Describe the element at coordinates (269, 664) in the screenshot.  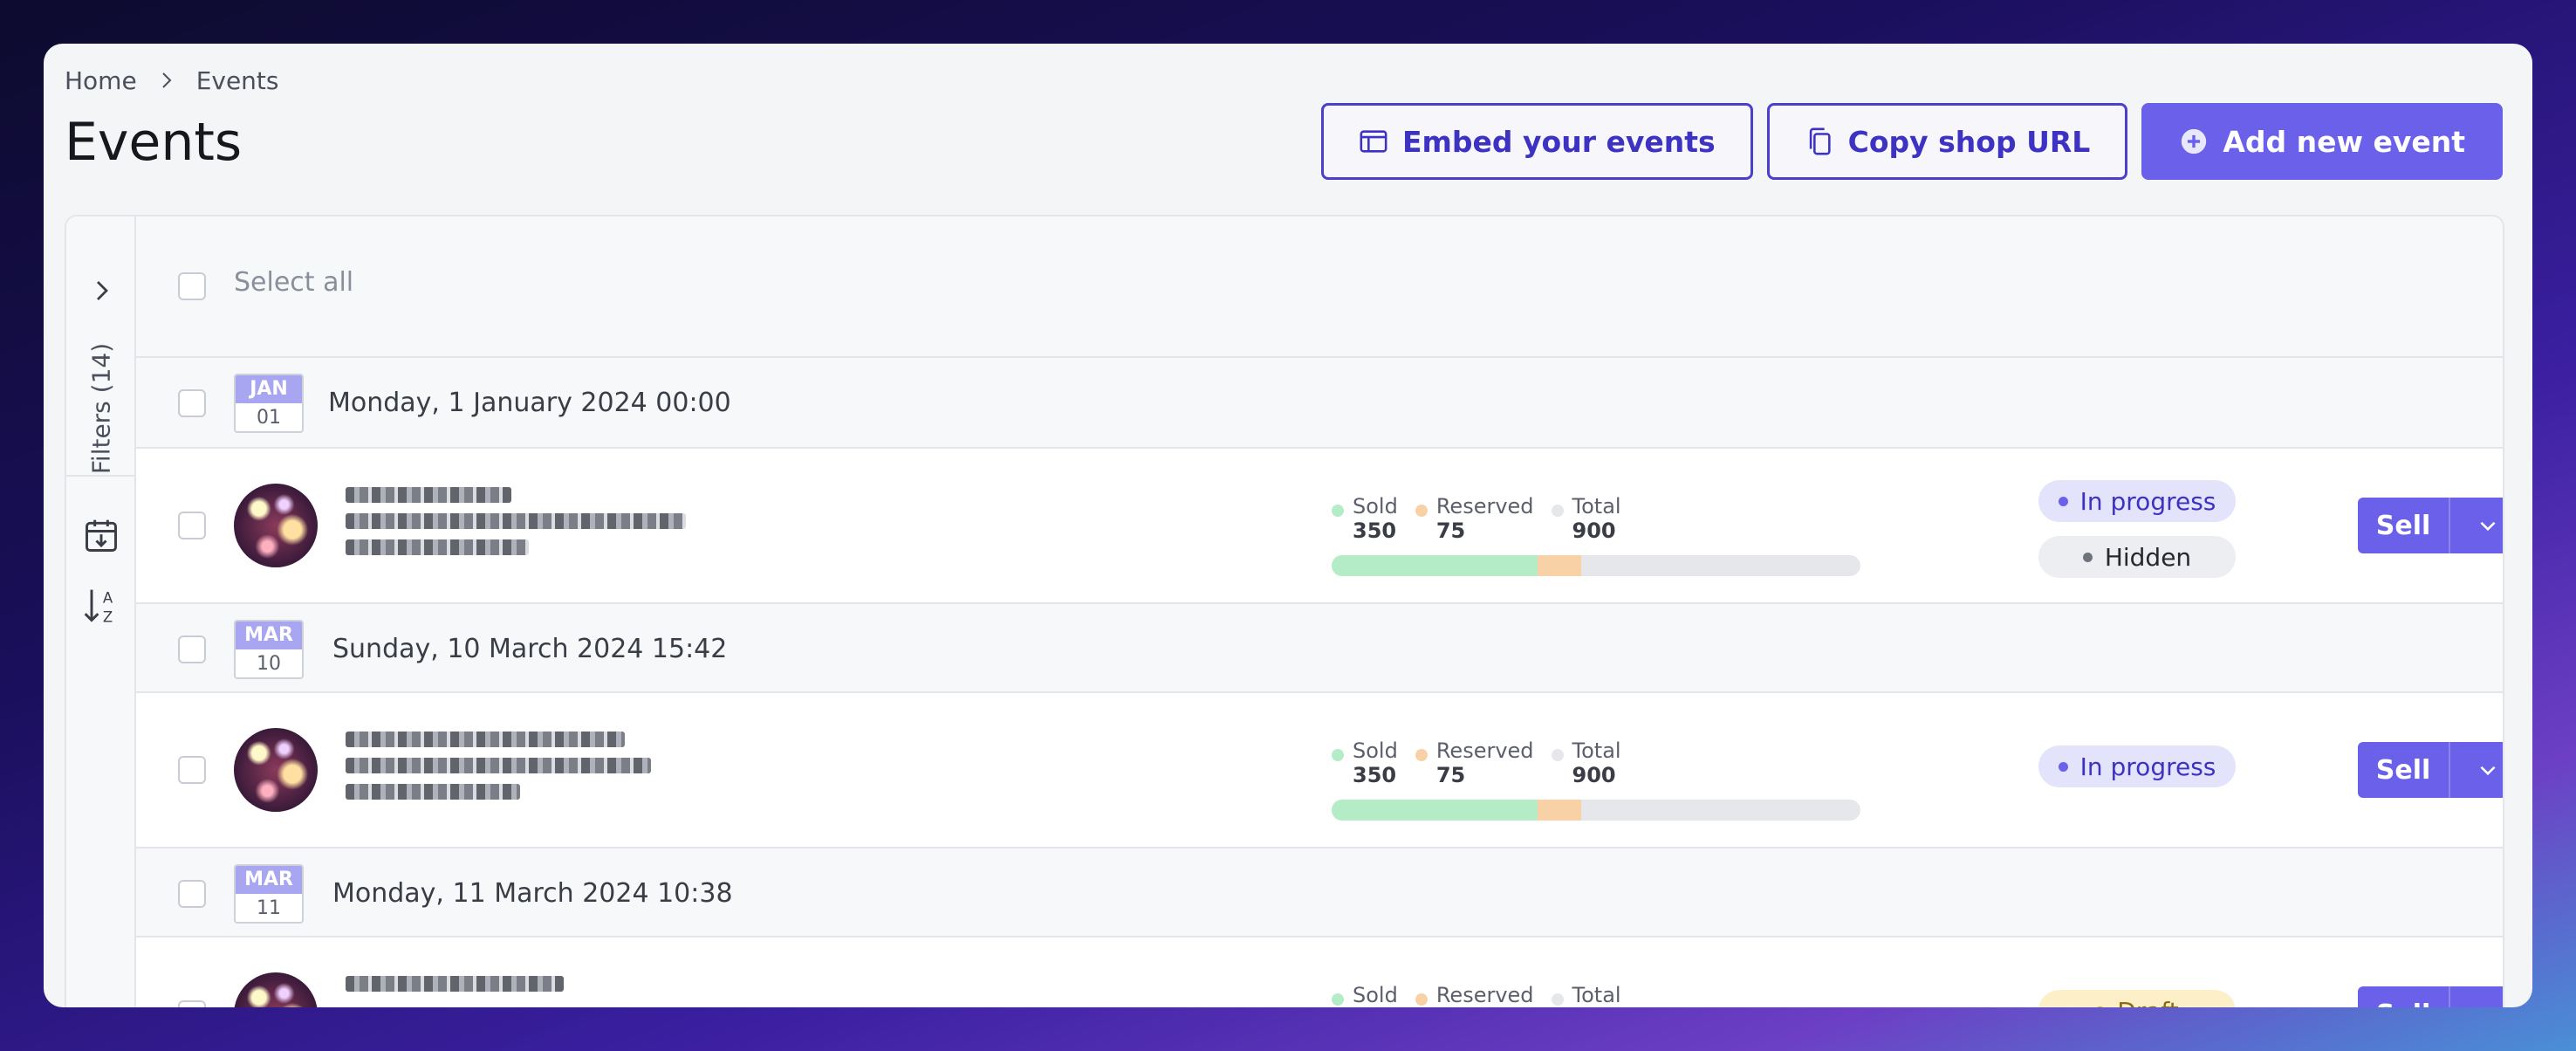
I see `date-badge-day: 10` at that location.